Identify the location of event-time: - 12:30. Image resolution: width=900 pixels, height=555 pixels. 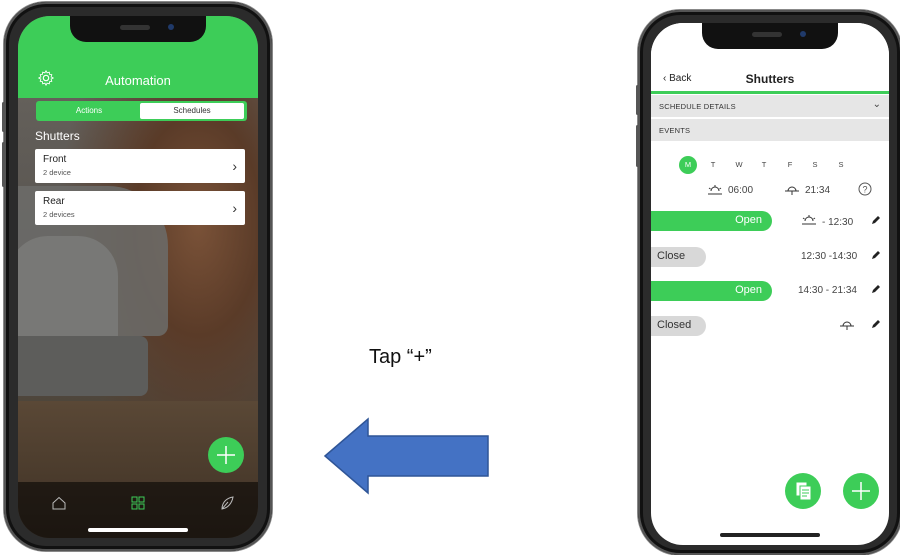
(838, 222).